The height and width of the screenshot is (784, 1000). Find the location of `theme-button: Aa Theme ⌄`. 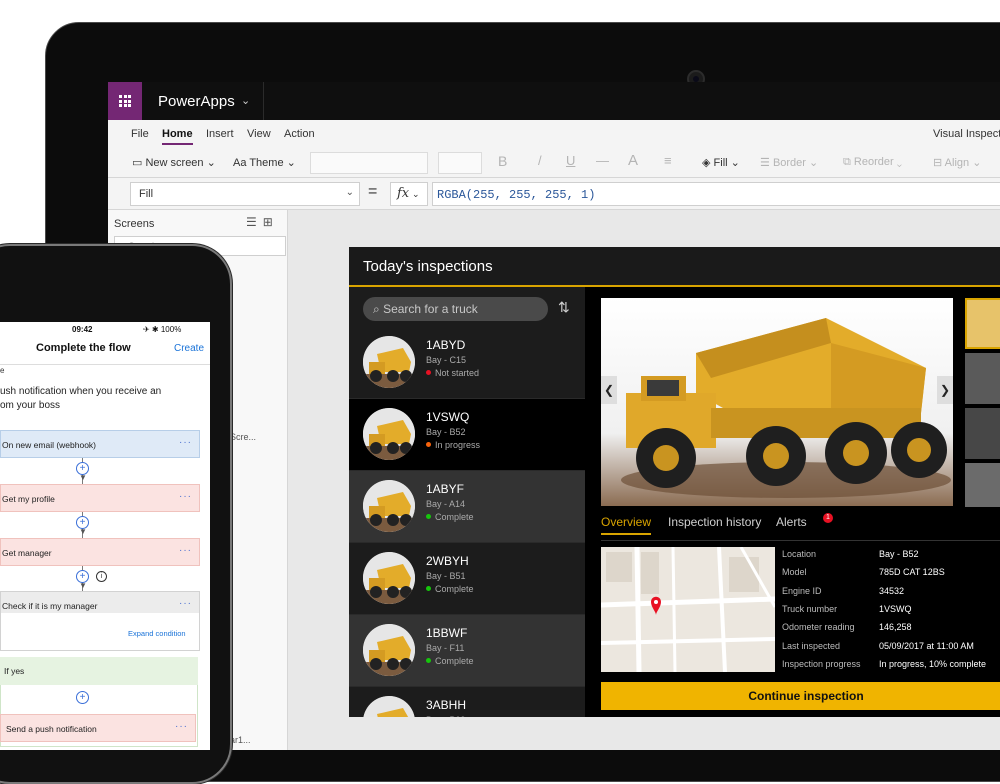

theme-button: Aa Theme ⌄ is located at coordinates (264, 162).